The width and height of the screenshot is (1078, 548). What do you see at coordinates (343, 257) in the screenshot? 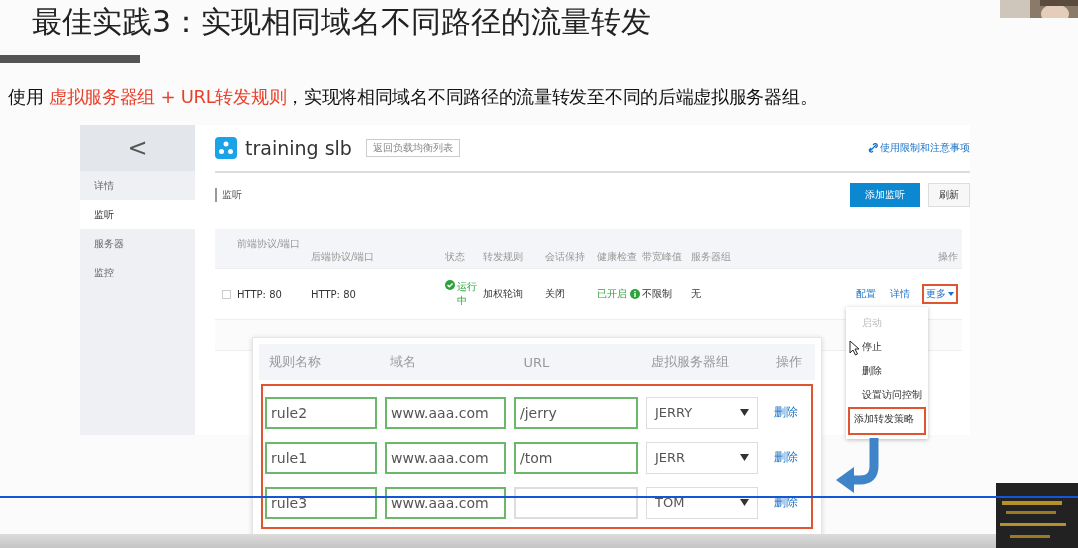
I see `column-header: 后端协议/端口` at bounding box center [343, 257].